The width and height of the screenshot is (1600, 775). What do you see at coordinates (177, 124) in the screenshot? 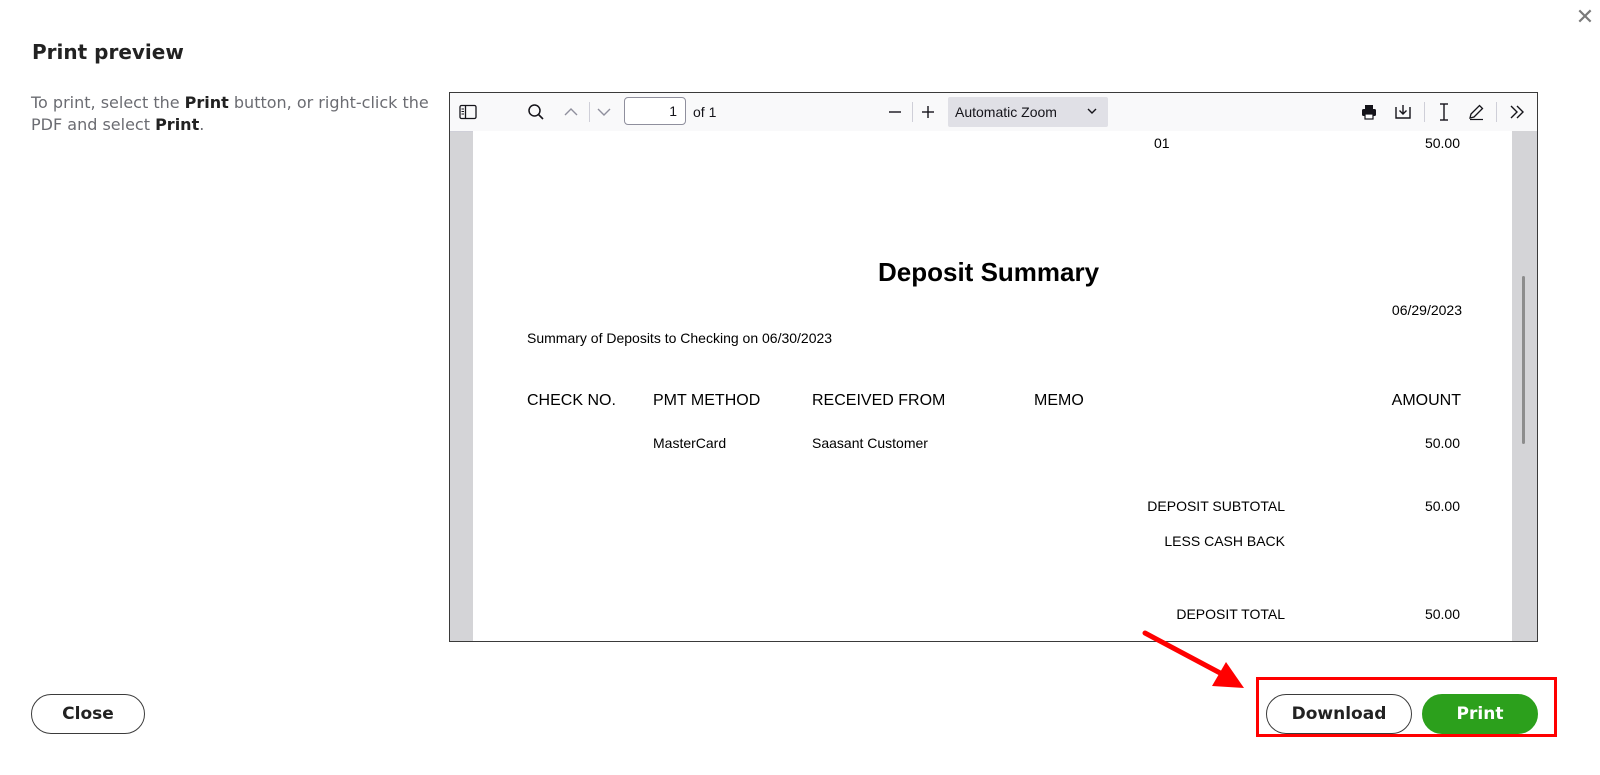
I see `instructions-bold-print-2: Print` at bounding box center [177, 124].